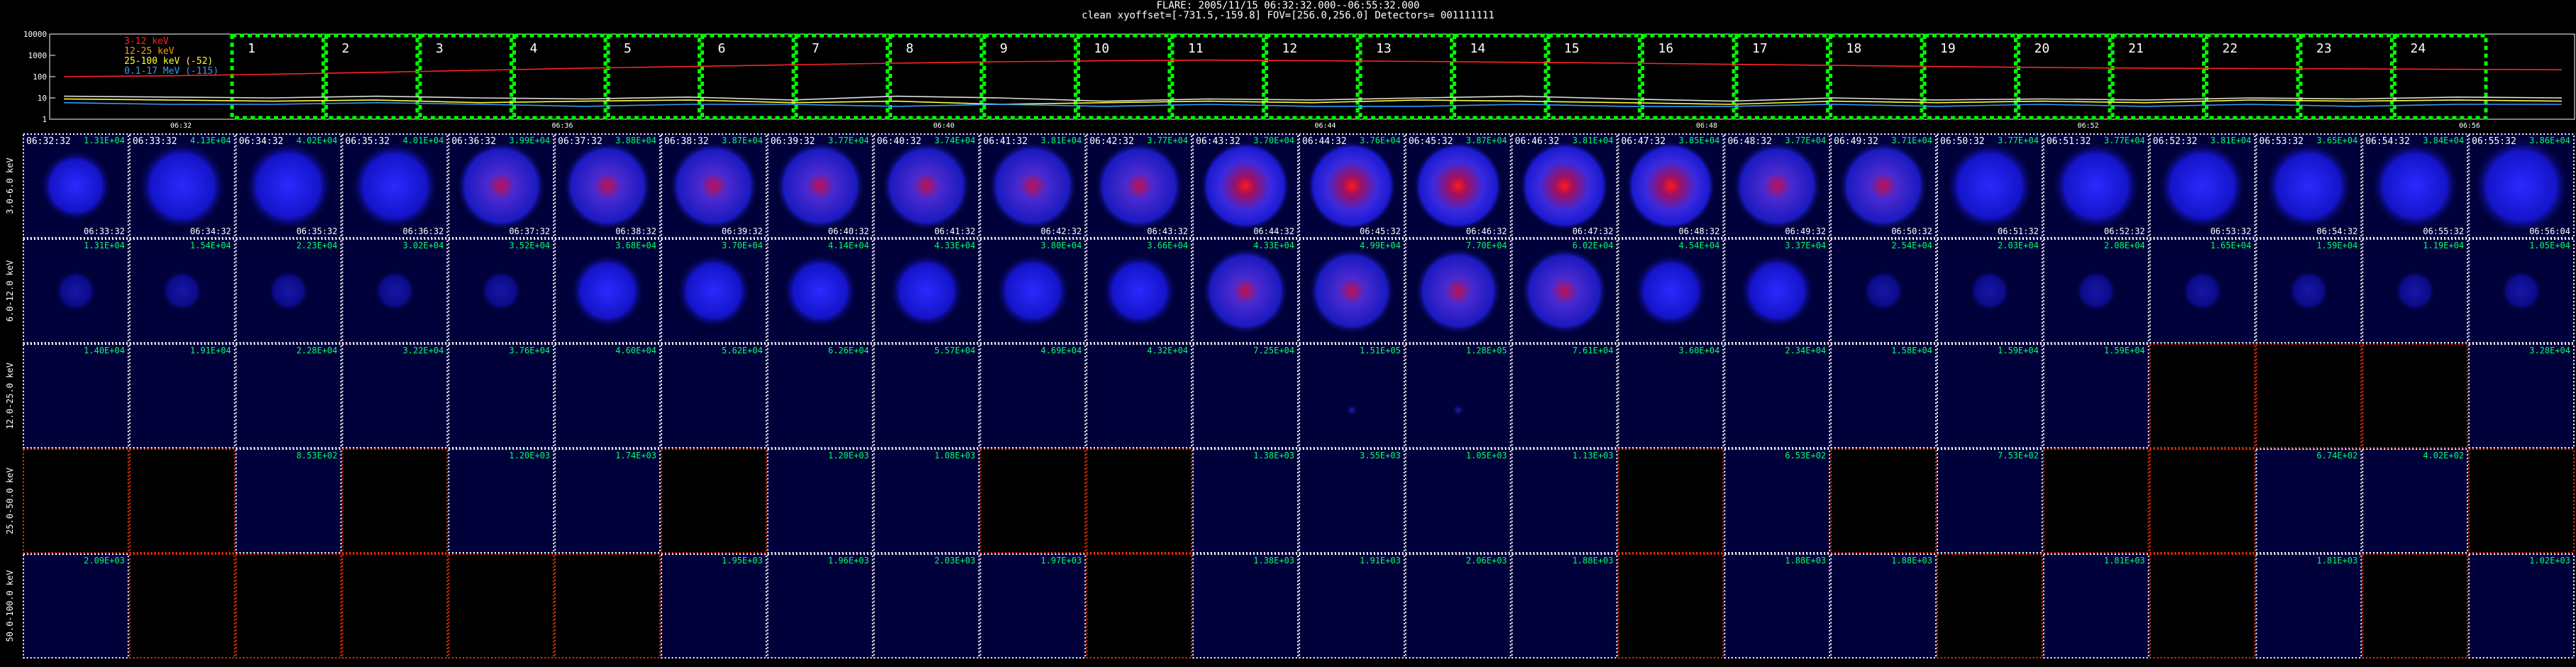 Image resolution: width=2576 pixels, height=667 pixels. I want to click on peak-value: 1.81E+03, so click(2337, 561).